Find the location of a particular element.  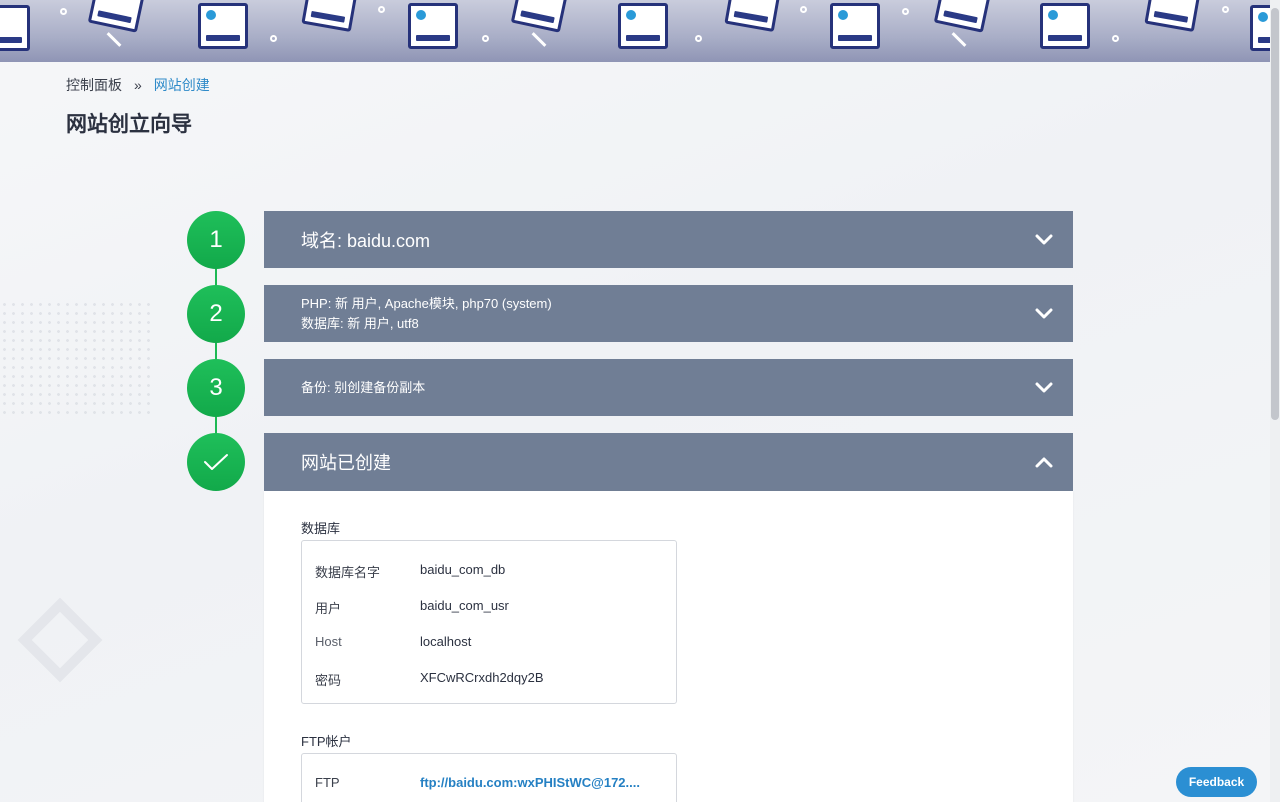

page-title: 网站创立向导 is located at coordinates (129, 124).